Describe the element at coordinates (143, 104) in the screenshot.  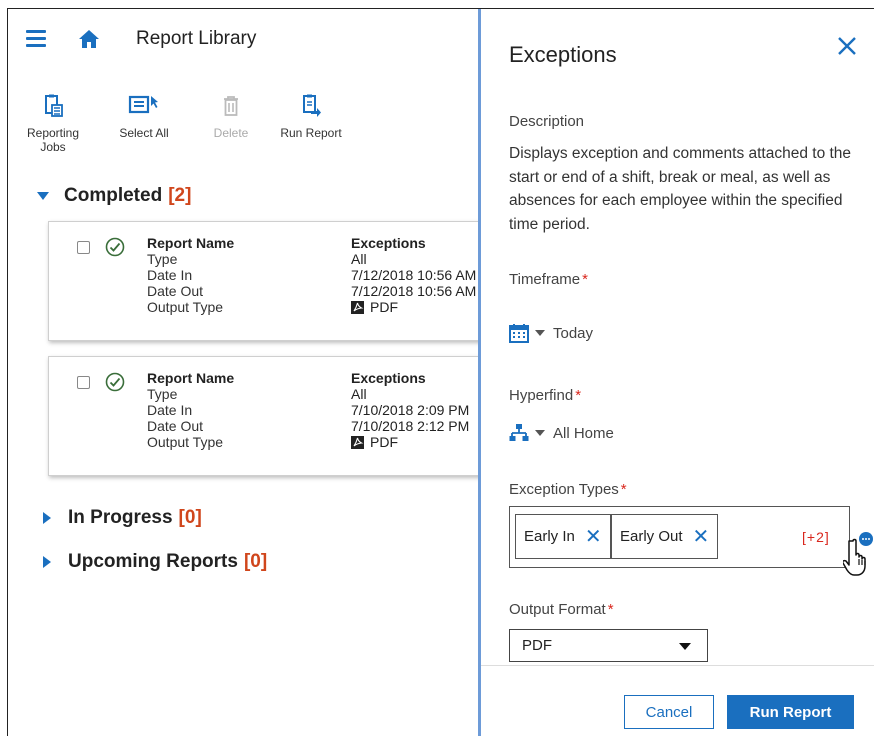
I see `select-all-icon` at that location.